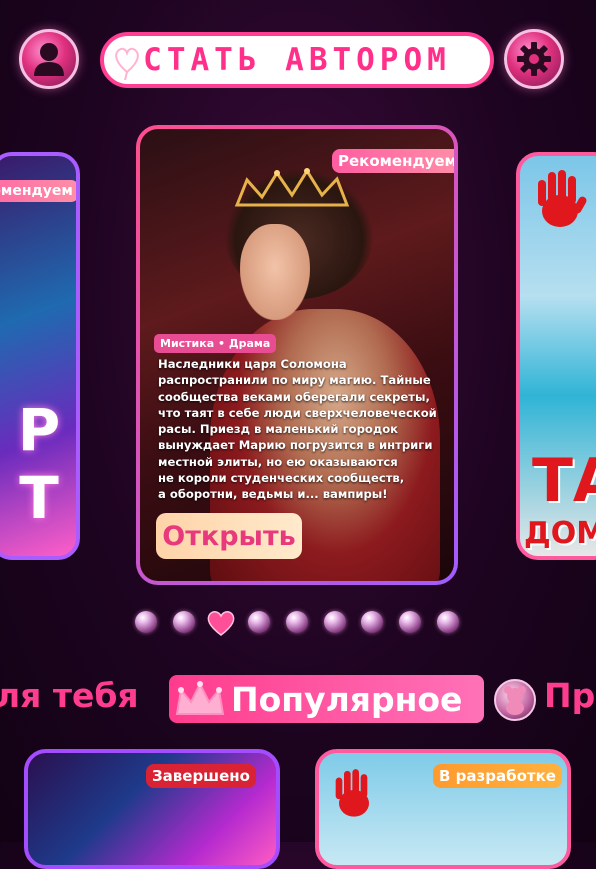 The image size is (596, 869). I want to click on profile-button, so click(49, 59).